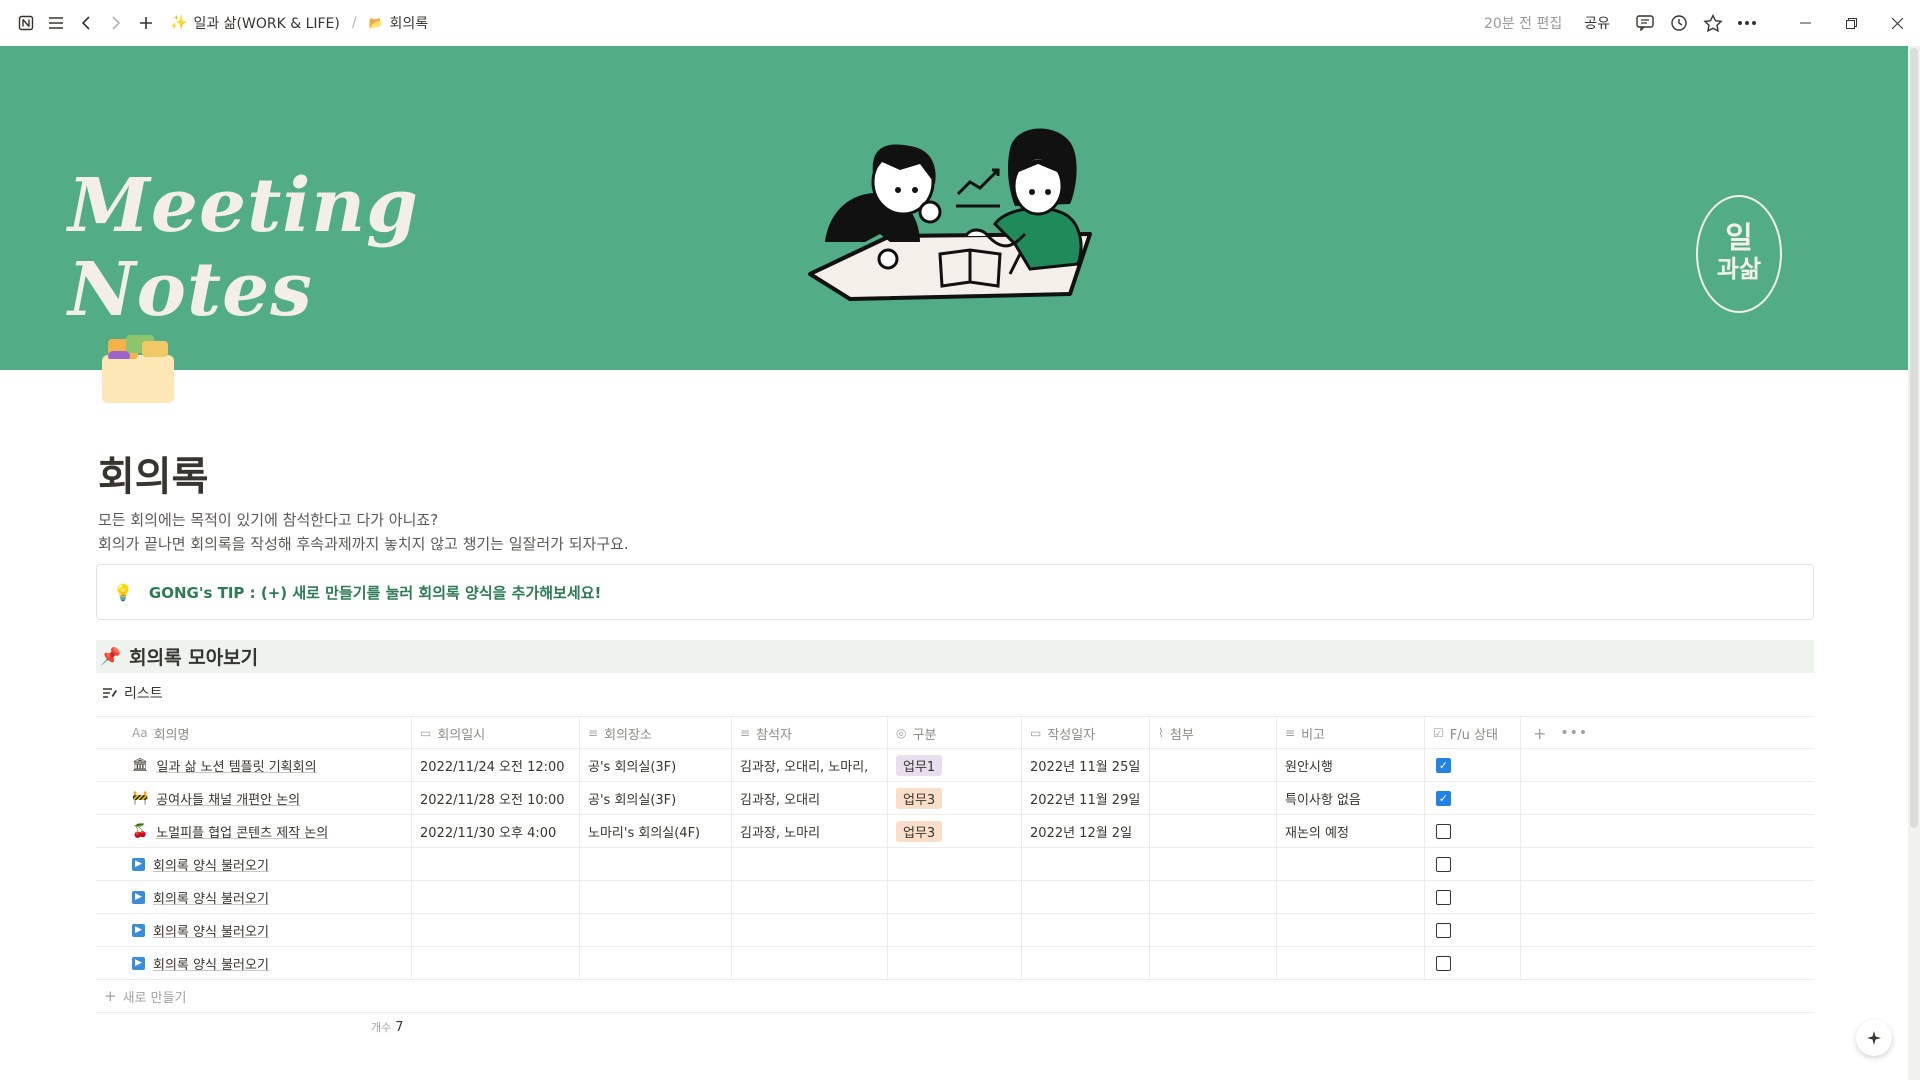 This screenshot has height=1080, width=1920. I want to click on column-header-fu-status: ☑ F/u 상태, so click(1473, 733).